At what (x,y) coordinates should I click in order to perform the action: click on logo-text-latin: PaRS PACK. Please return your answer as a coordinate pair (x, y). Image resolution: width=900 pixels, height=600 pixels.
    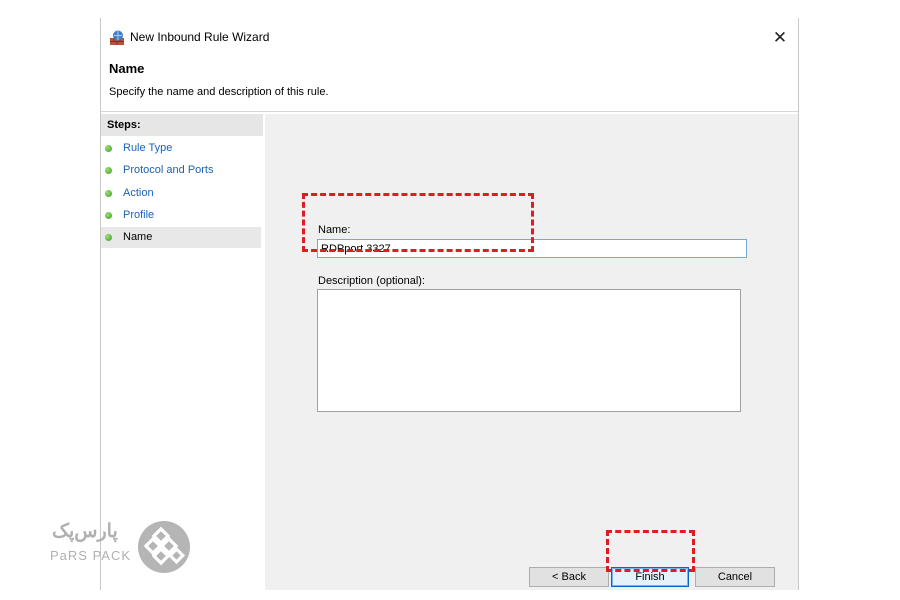
    Looking at the image, I should click on (91, 555).